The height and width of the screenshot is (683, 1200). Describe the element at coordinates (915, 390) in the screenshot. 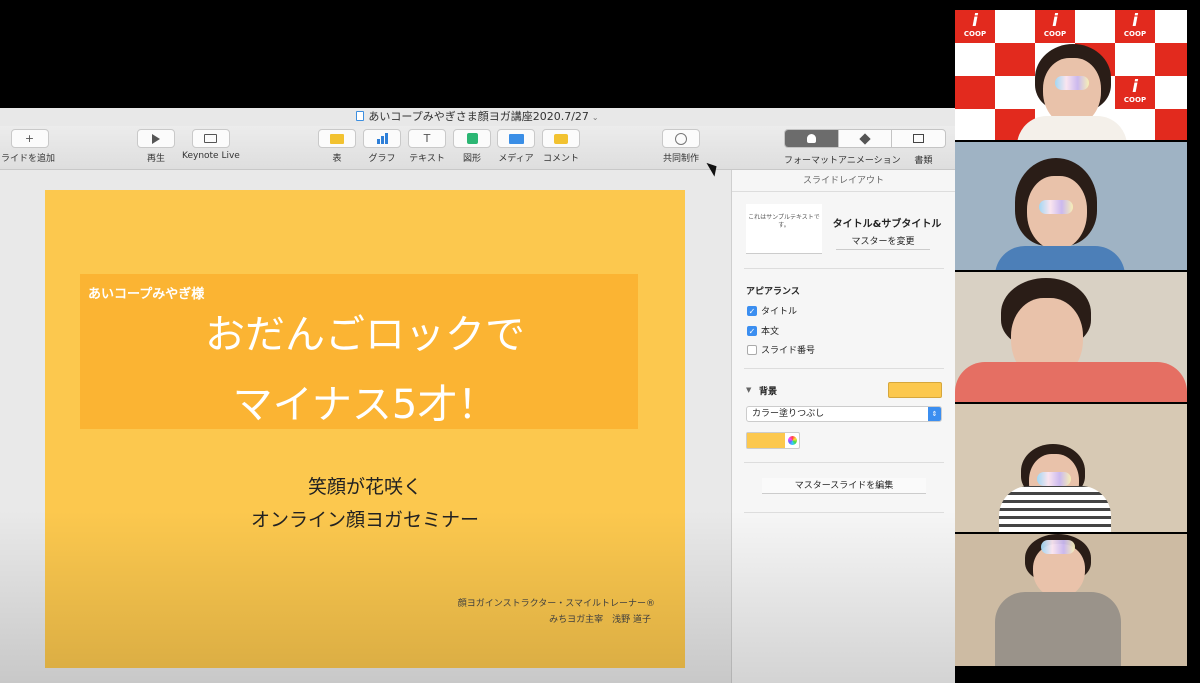

I see `background-color-swatch` at that location.